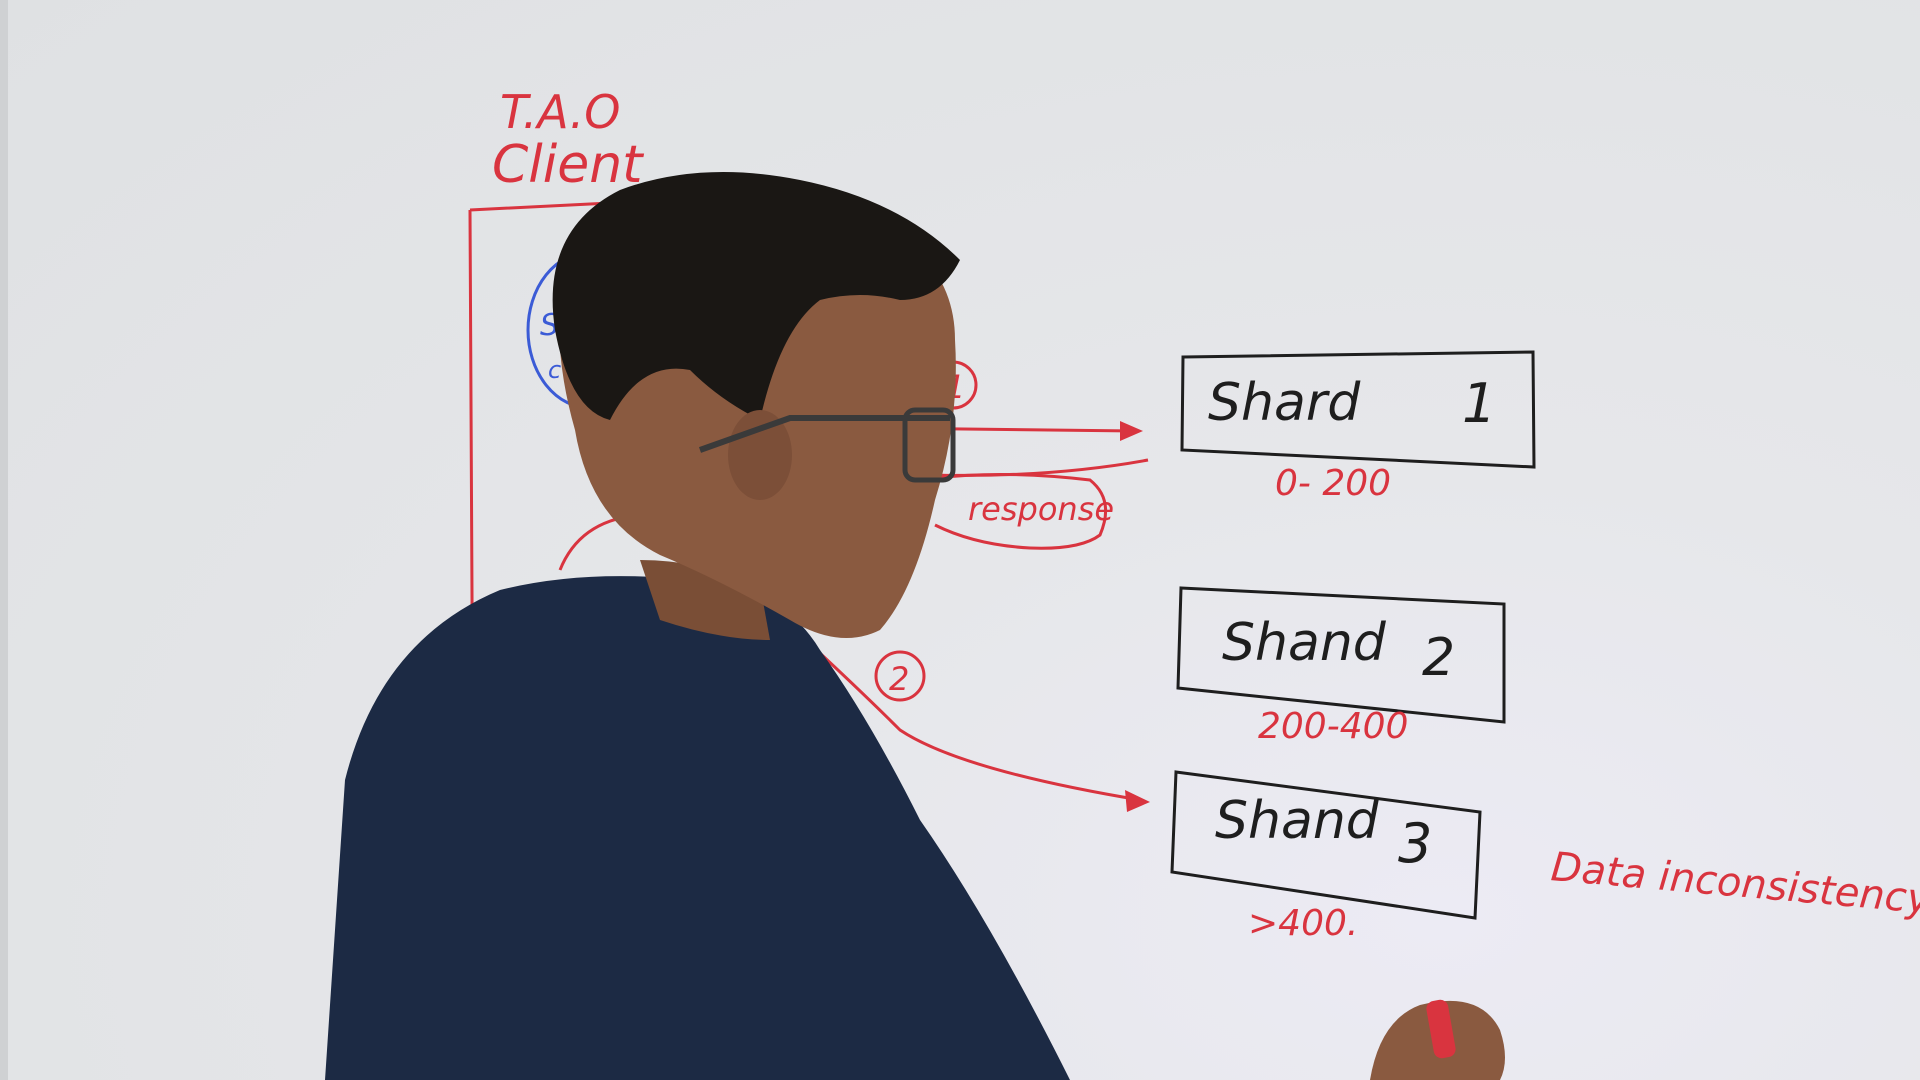 The height and width of the screenshot is (1080, 1920). Describe the element at coordinates (1284, 403) in the screenshot. I see `shard-1-label: Shard` at that location.